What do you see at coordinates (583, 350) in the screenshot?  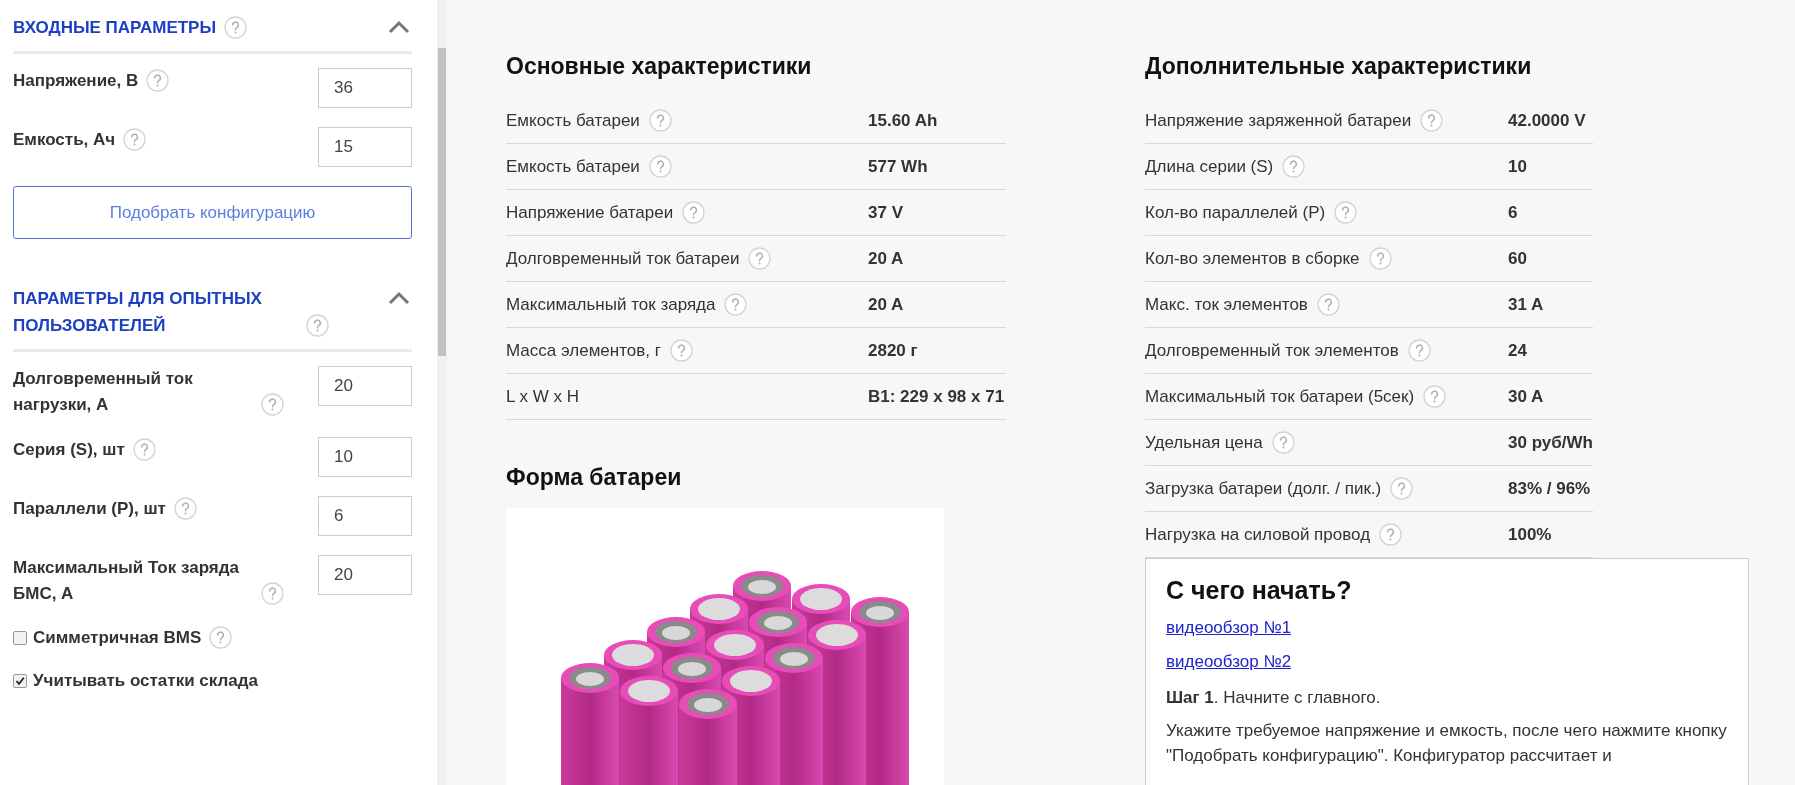 I see `spec-label: Масса элементов, г` at bounding box center [583, 350].